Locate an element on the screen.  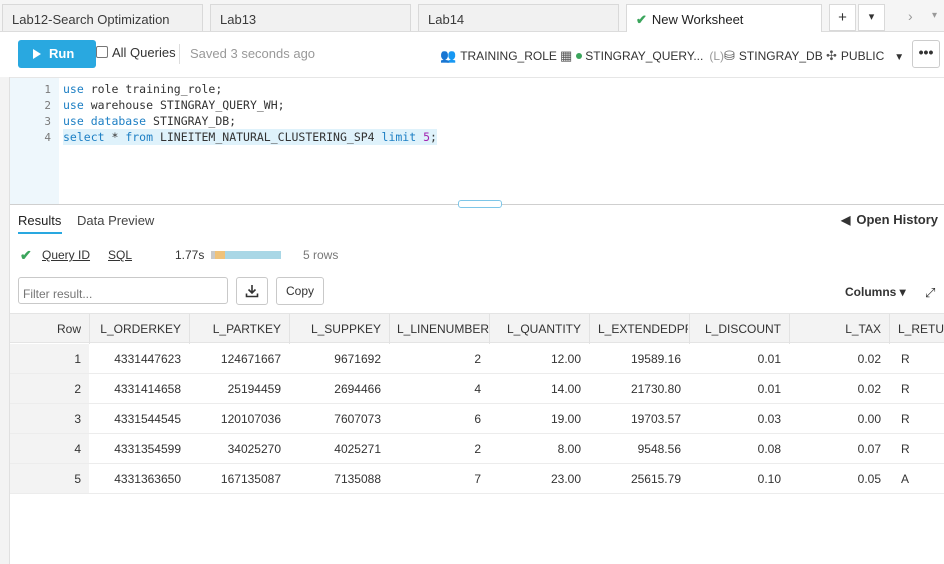
database-icon: ⛁ is located at coordinates (729, 55).